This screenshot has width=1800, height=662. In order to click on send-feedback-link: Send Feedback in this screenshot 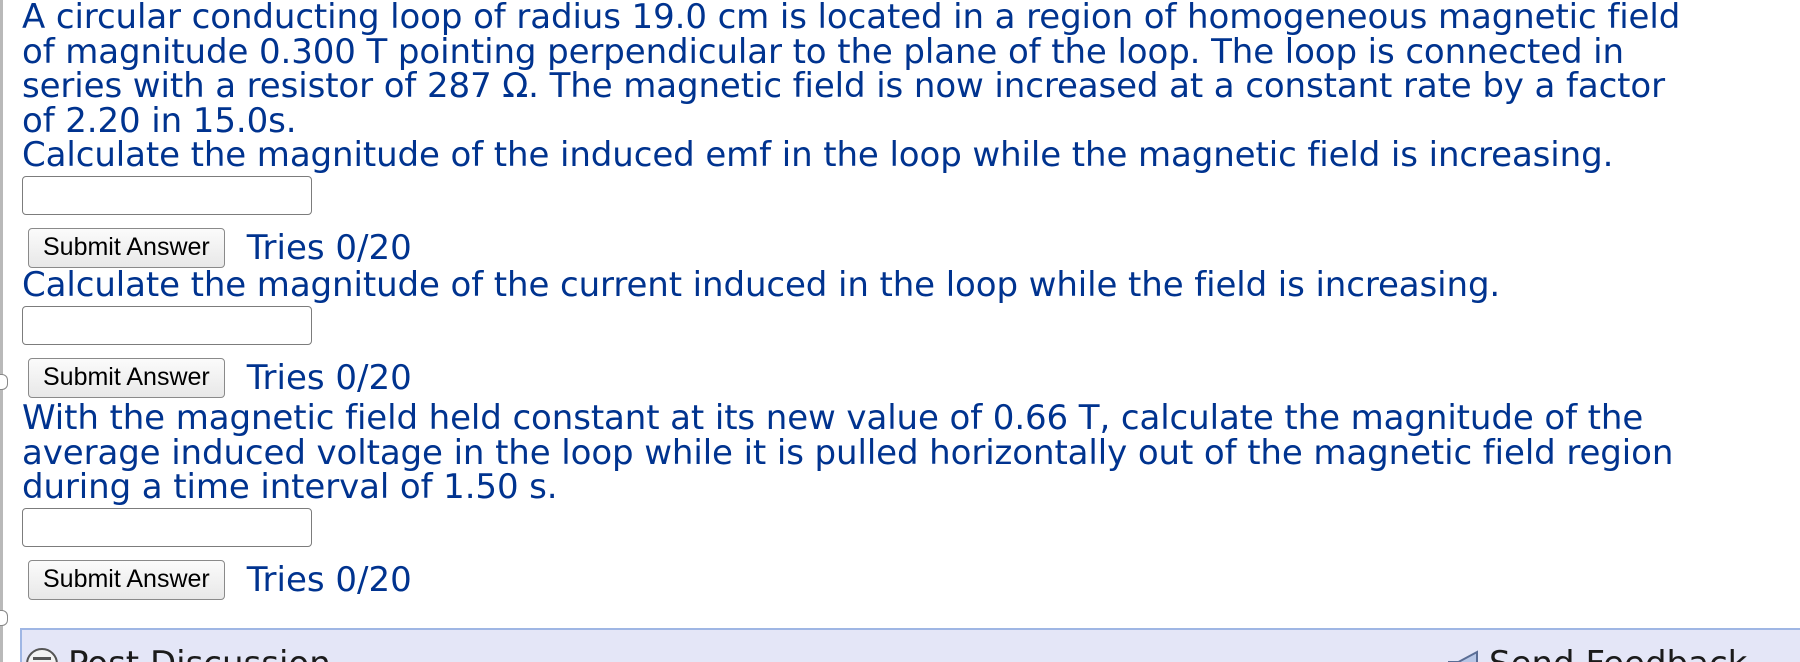, I will do `click(1597, 653)`.